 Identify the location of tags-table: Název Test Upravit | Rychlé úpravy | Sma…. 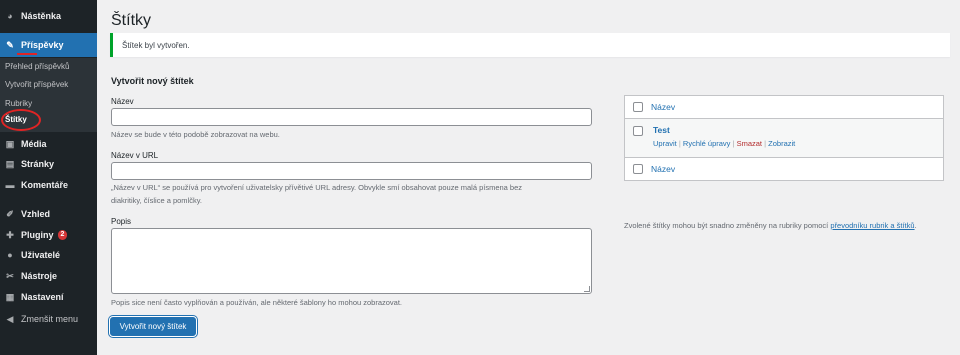
(784, 138).